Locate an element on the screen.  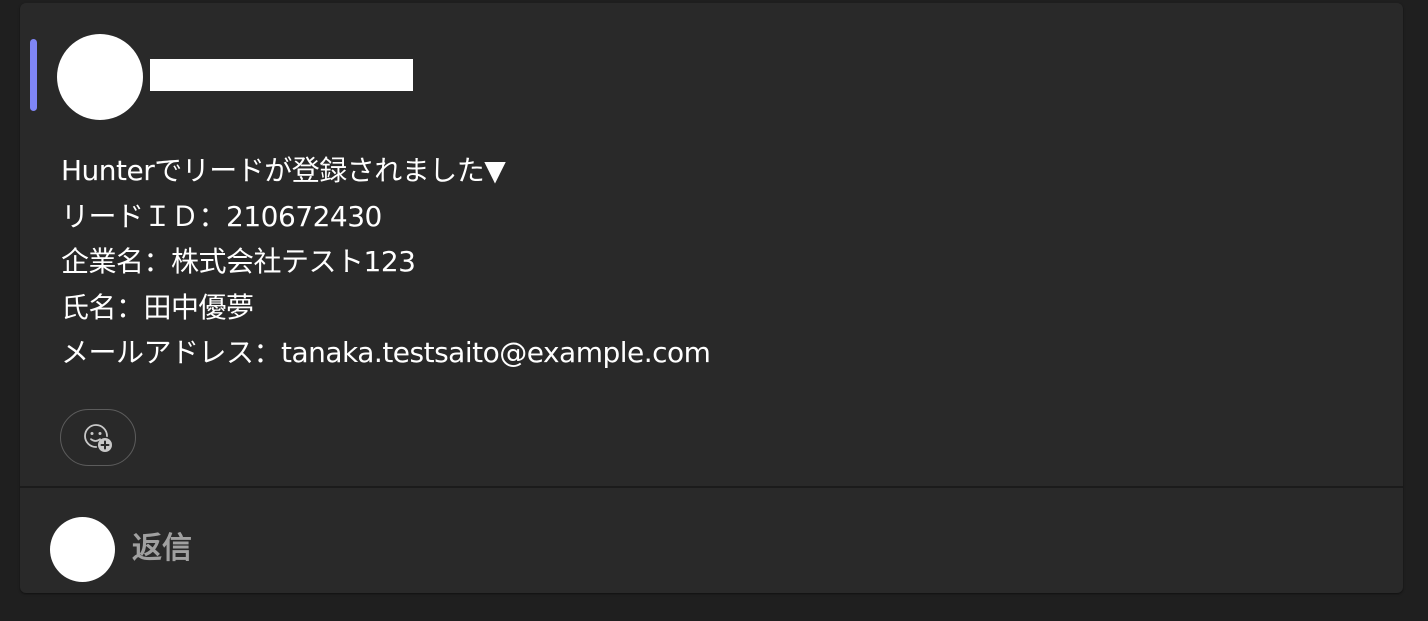
message-line: 氏名：田中優夢 is located at coordinates (157, 307).